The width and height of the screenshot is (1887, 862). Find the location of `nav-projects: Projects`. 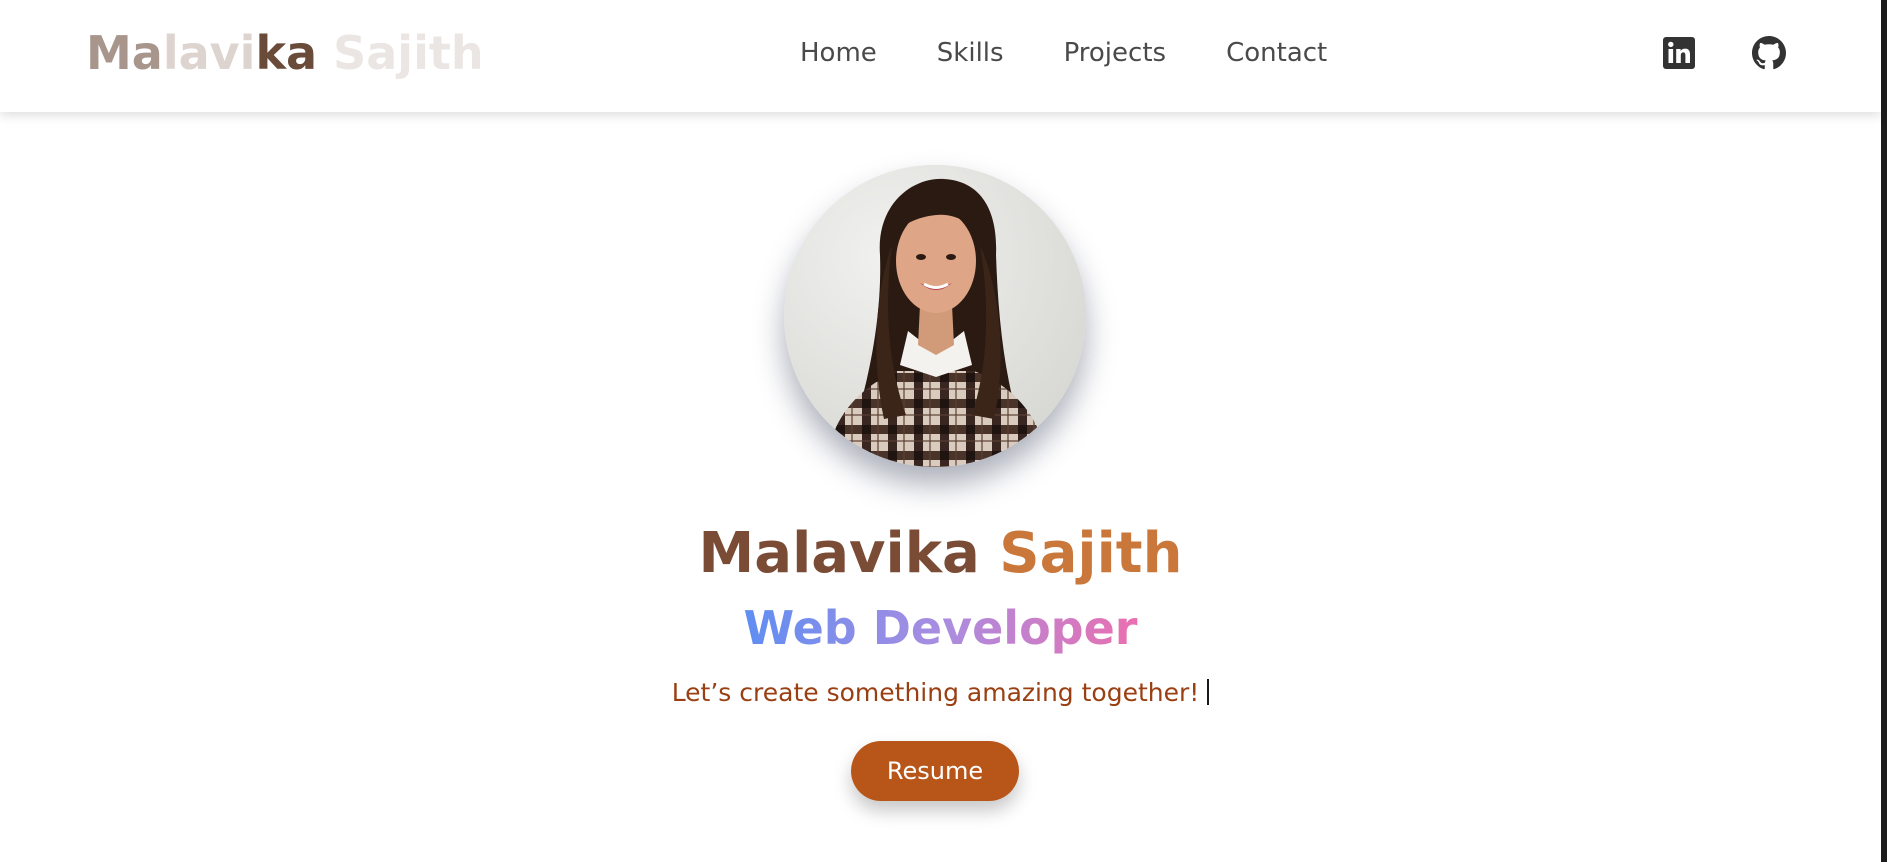

nav-projects: Projects is located at coordinates (1115, 53).